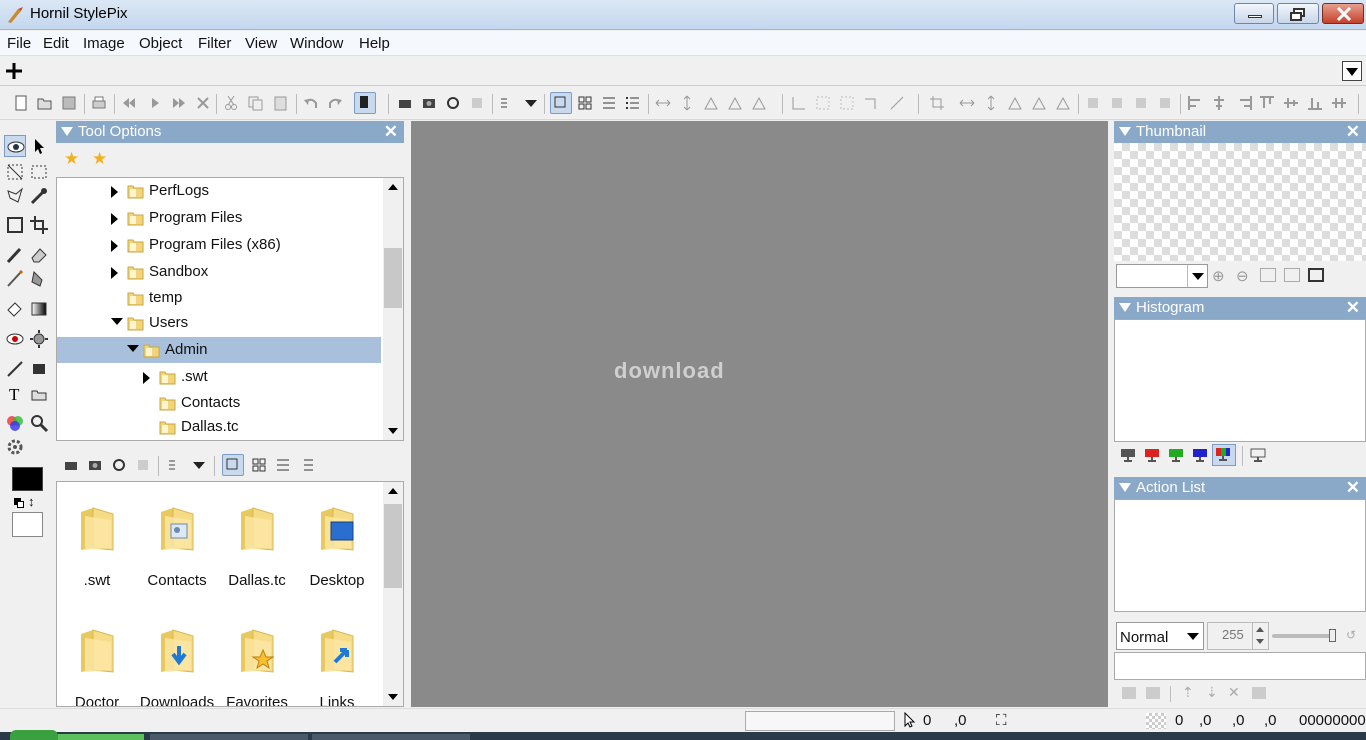 This screenshot has width=1366, height=740. I want to click on blend-mode-select: Normal, so click(1160, 636).